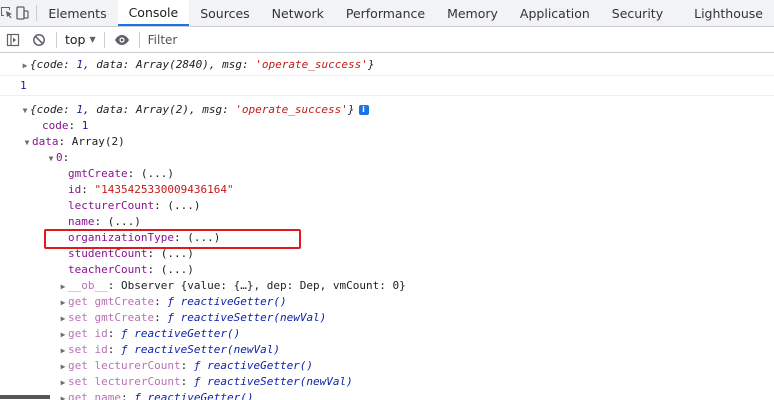 This screenshot has height=400, width=774. I want to click on context-selector: top ▼, so click(80, 39).